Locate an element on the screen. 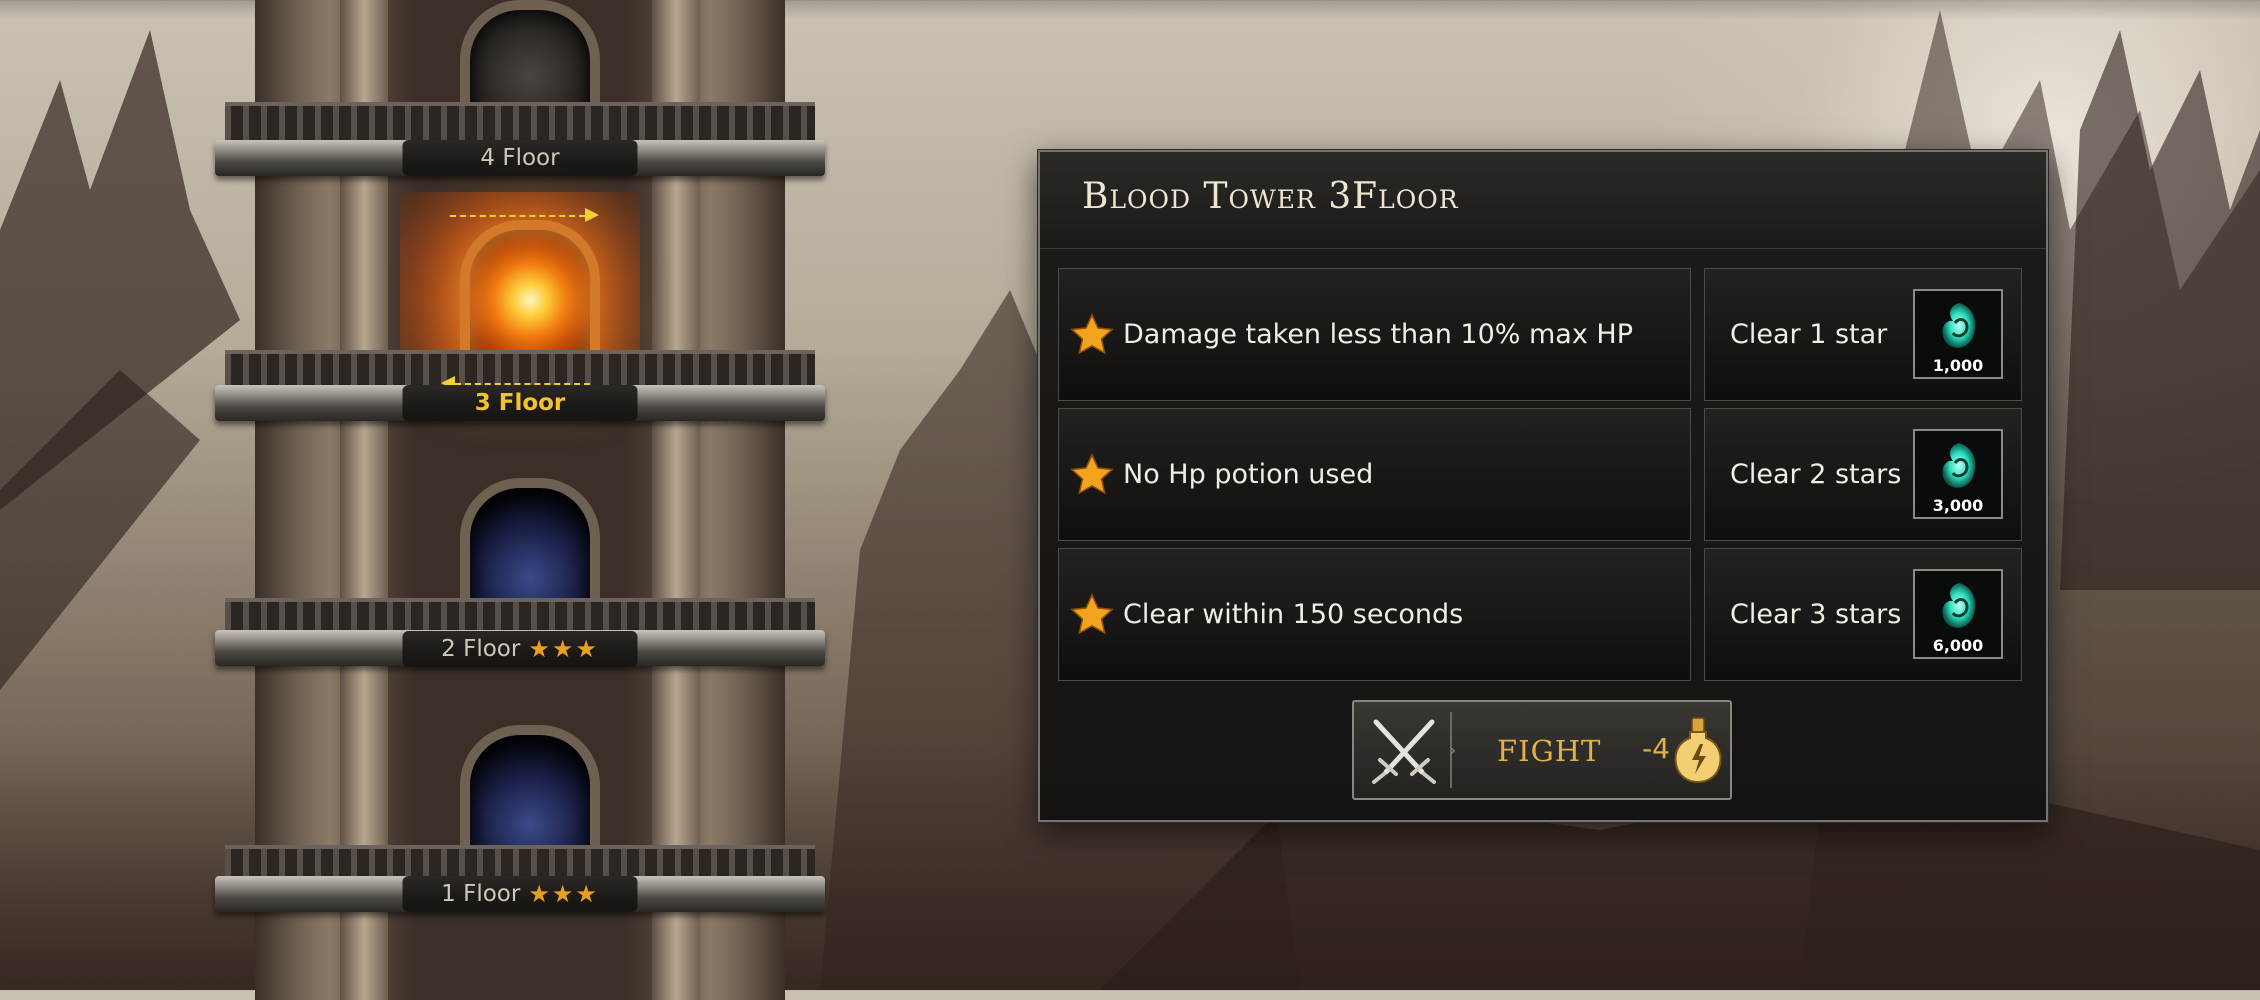  condition-row: Damage taken less than 10% max HP is located at coordinates (1374, 334).